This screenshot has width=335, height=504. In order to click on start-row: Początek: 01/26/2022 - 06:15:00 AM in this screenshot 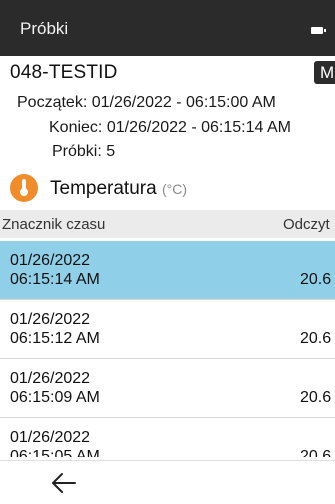, I will do `click(146, 103)`.